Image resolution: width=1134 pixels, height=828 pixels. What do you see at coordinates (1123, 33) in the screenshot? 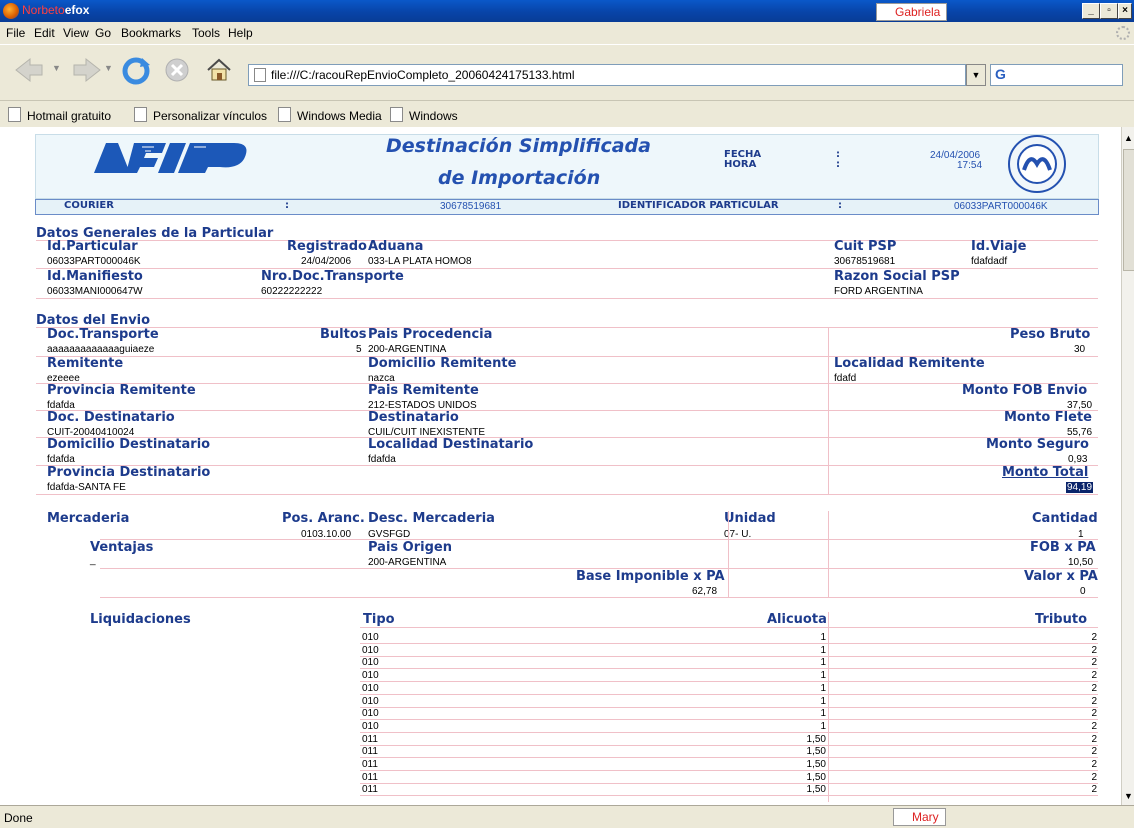
I see `throbber-icon` at bounding box center [1123, 33].